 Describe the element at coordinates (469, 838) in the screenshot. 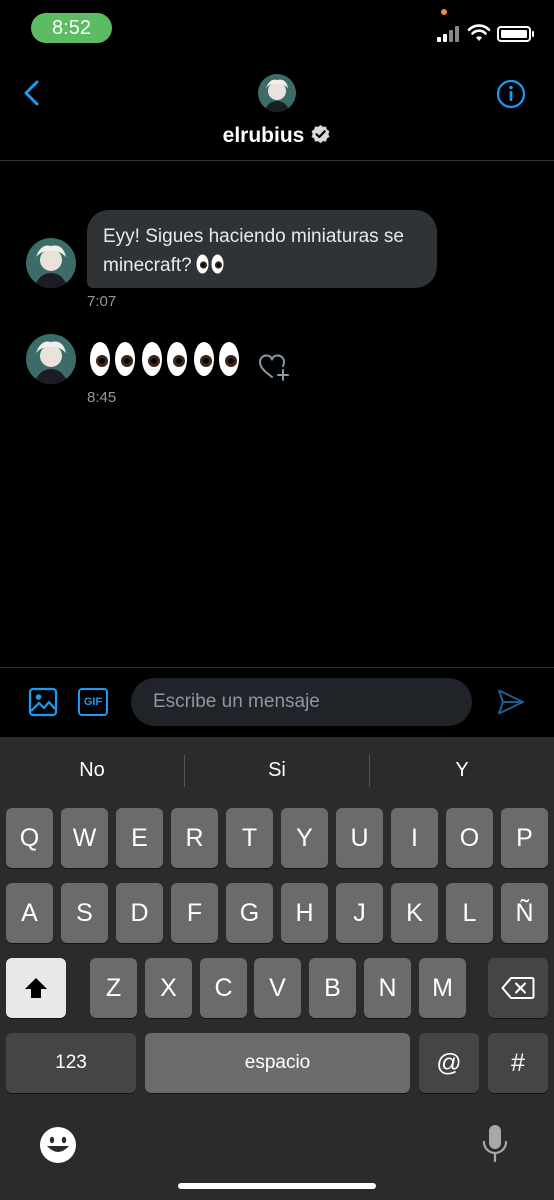

I see `key-o: O` at that location.